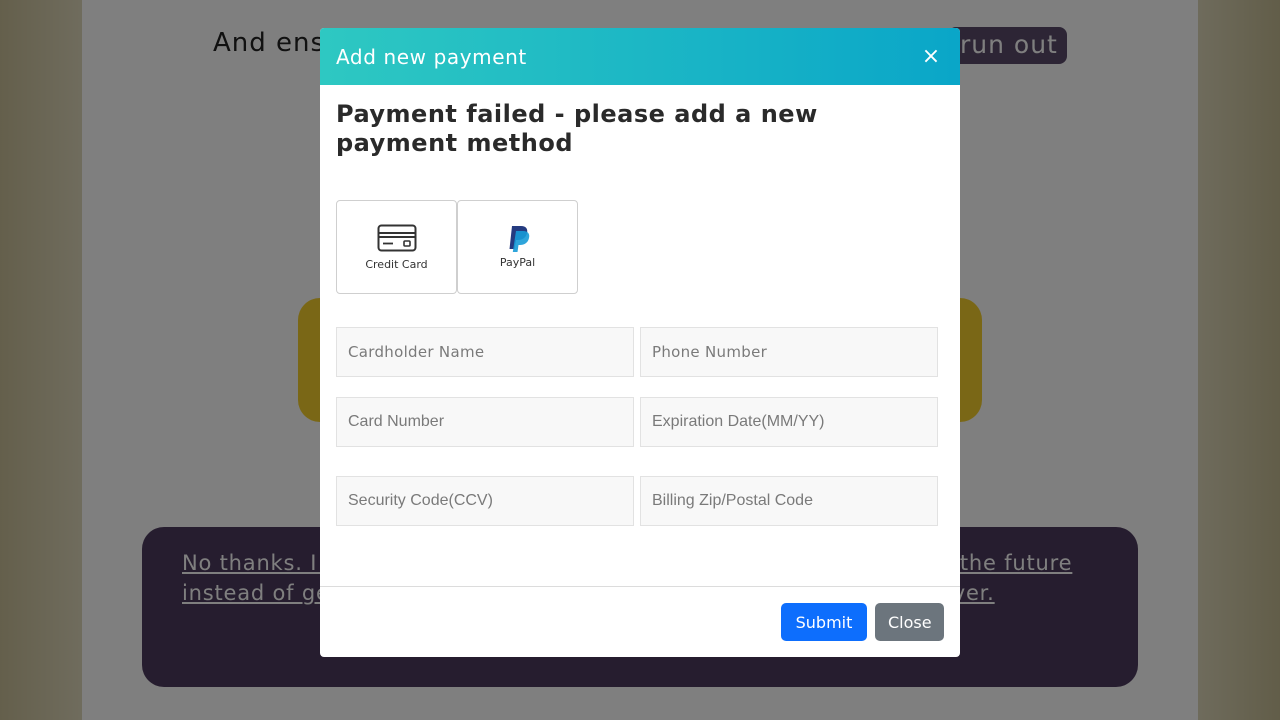 The image size is (1280, 720). What do you see at coordinates (485, 352) in the screenshot?
I see `cardholder-name-input` at bounding box center [485, 352].